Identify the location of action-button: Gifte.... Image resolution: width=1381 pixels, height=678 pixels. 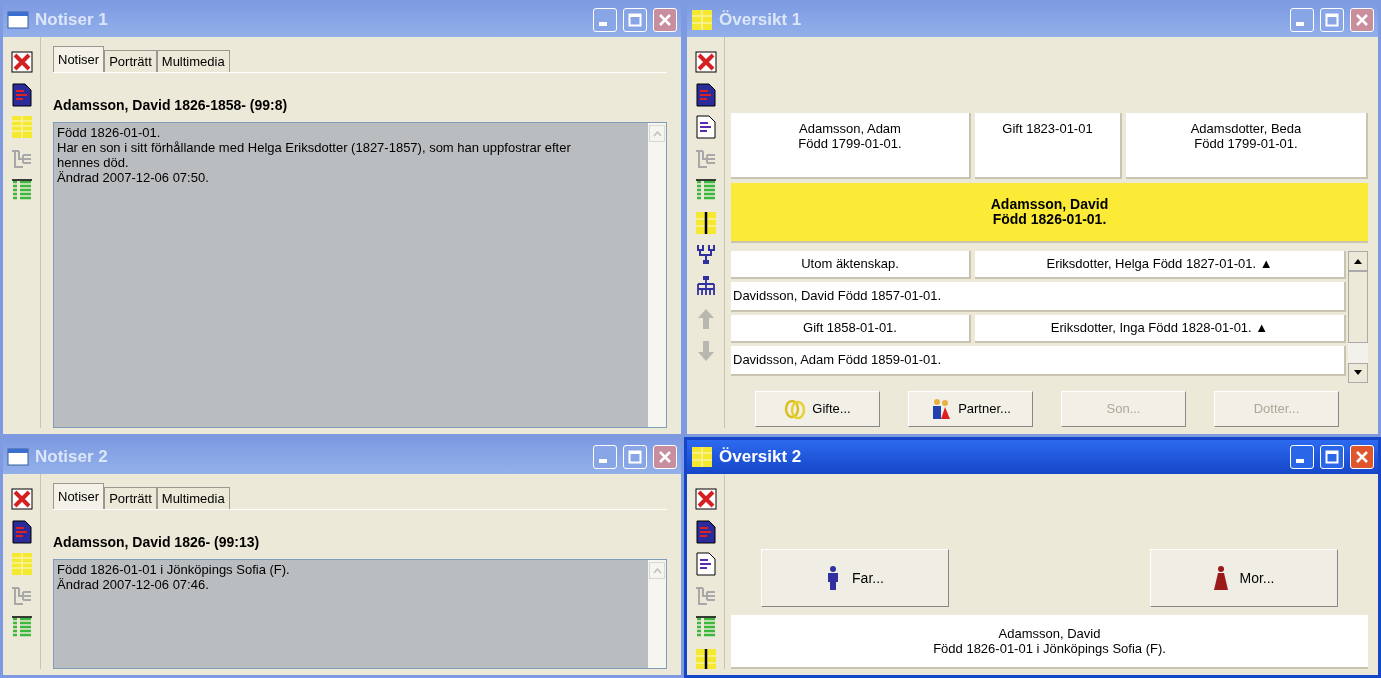
(817, 409).